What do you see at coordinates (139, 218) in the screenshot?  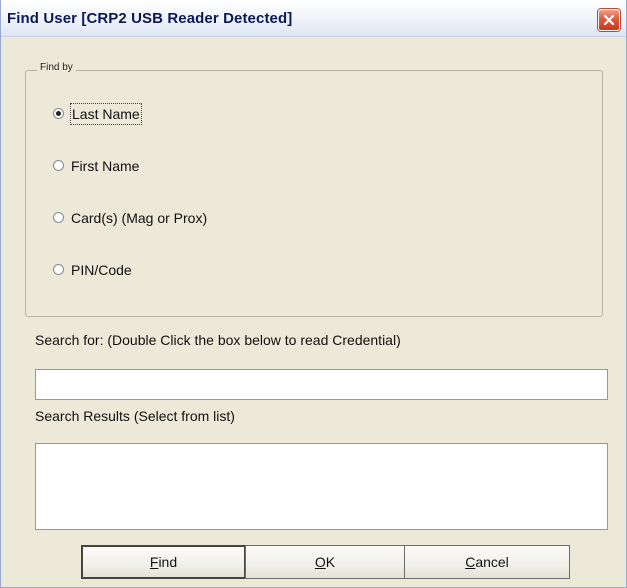 I see `radio-label: Card(s) (Mag or Prox)` at bounding box center [139, 218].